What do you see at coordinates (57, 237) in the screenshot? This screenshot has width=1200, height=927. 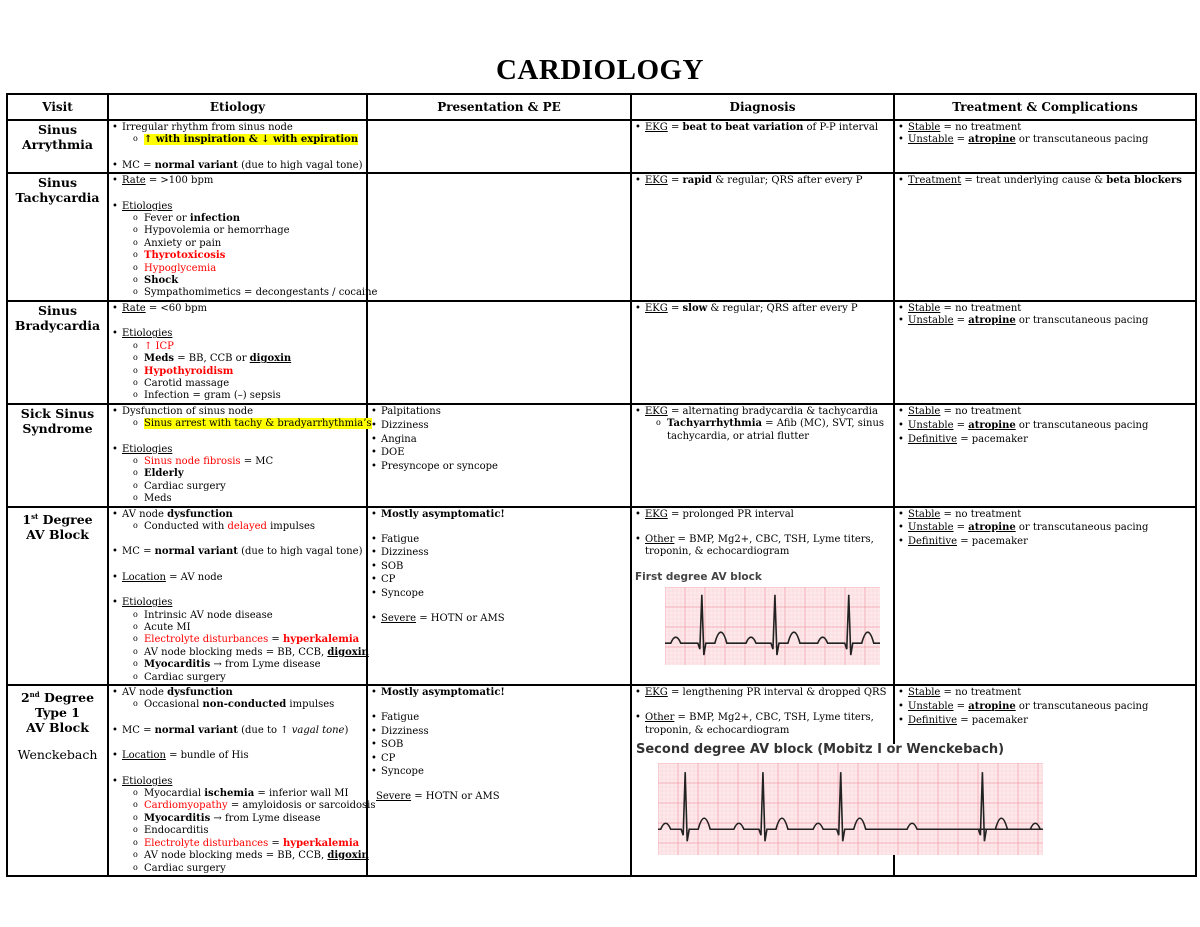 I see `visit-cell: Sinus Tachycardia` at bounding box center [57, 237].